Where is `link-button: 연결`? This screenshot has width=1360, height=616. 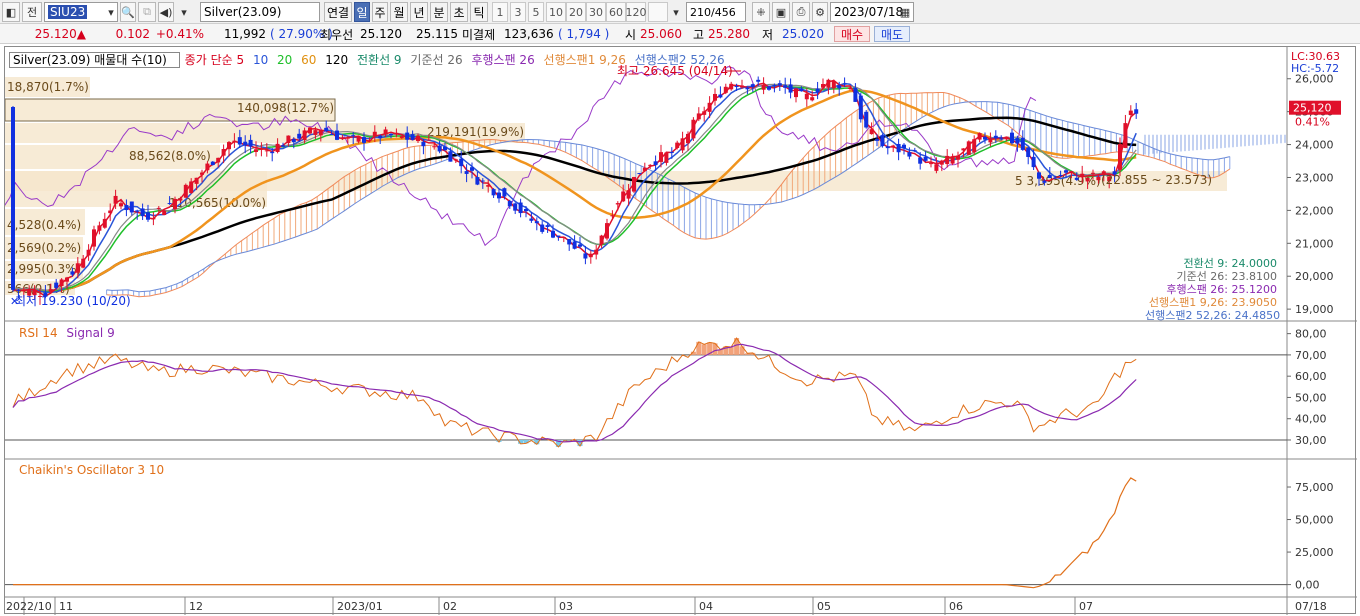 link-button: 연결 is located at coordinates (338, 12).